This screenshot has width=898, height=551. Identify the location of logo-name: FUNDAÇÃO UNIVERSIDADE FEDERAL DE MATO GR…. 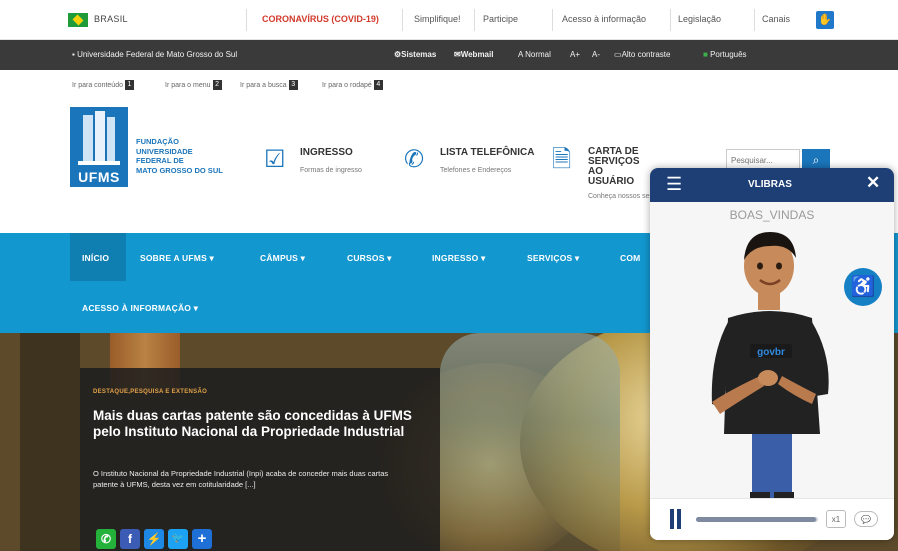
(196, 156).